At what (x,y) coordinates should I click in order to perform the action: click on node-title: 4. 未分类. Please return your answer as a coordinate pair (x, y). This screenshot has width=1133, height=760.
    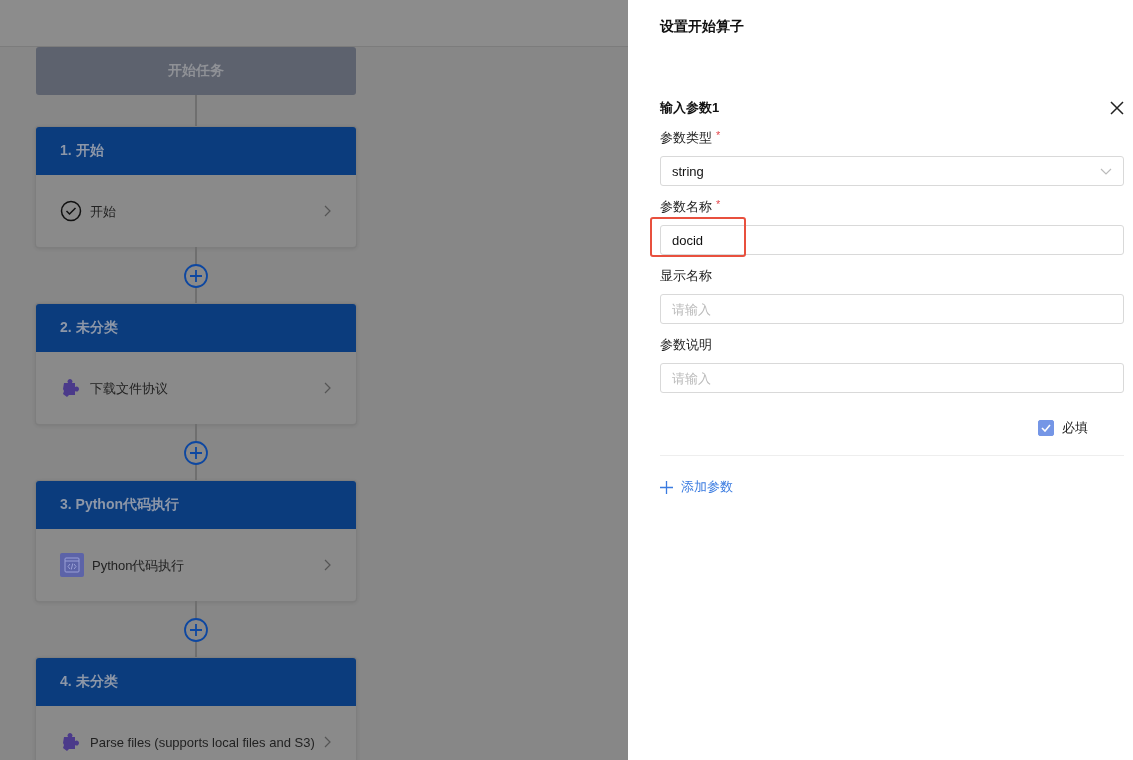
    Looking at the image, I should click on (196, 682).